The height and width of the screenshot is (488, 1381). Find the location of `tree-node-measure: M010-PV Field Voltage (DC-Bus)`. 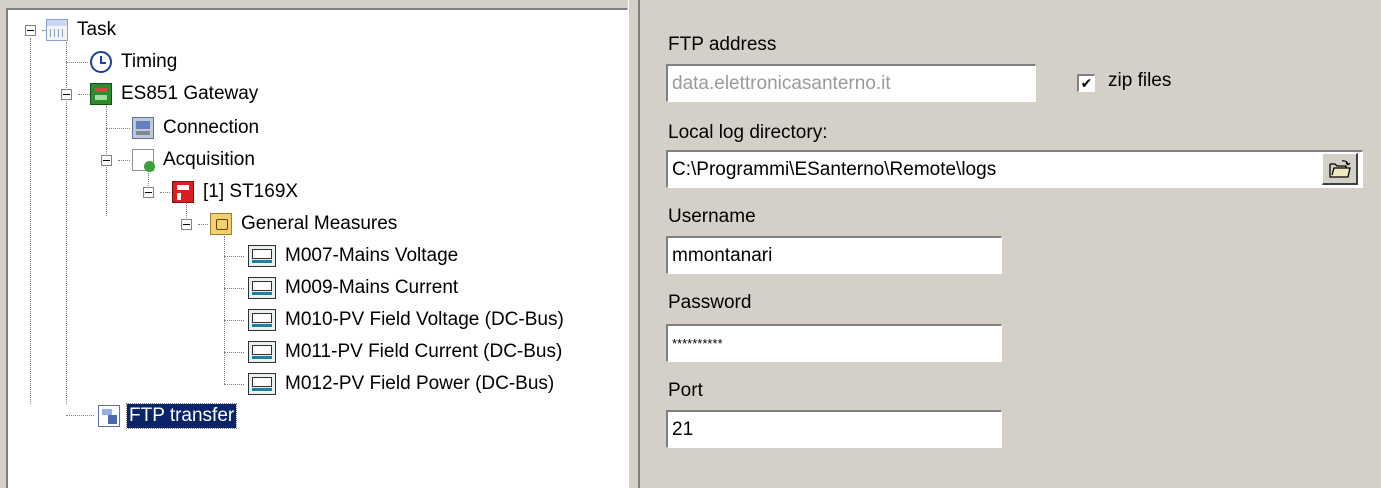

tree-node-measure: M010-PV Field Voltage (DC-Bus) is located at coordinates (407, 320).